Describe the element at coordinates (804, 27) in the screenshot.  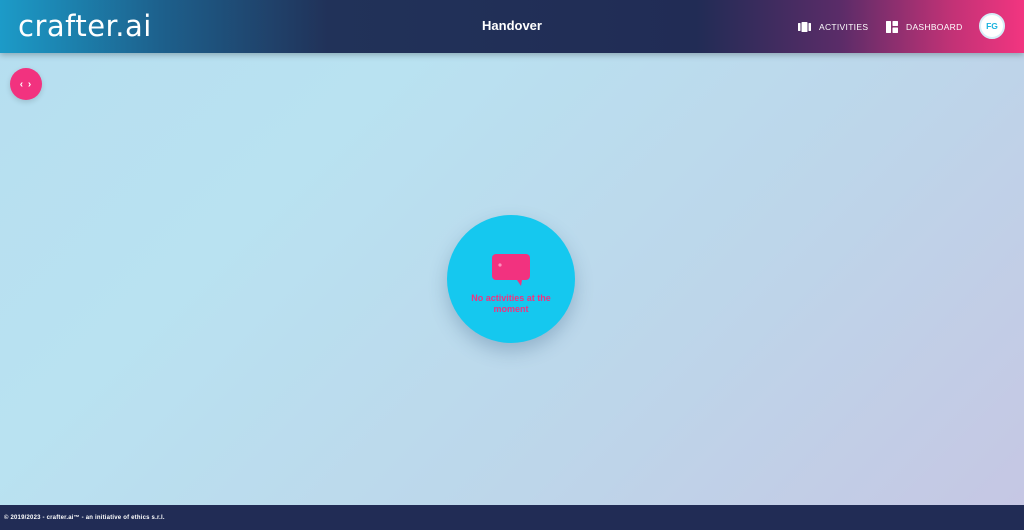
I see `activities-icon` at that location.